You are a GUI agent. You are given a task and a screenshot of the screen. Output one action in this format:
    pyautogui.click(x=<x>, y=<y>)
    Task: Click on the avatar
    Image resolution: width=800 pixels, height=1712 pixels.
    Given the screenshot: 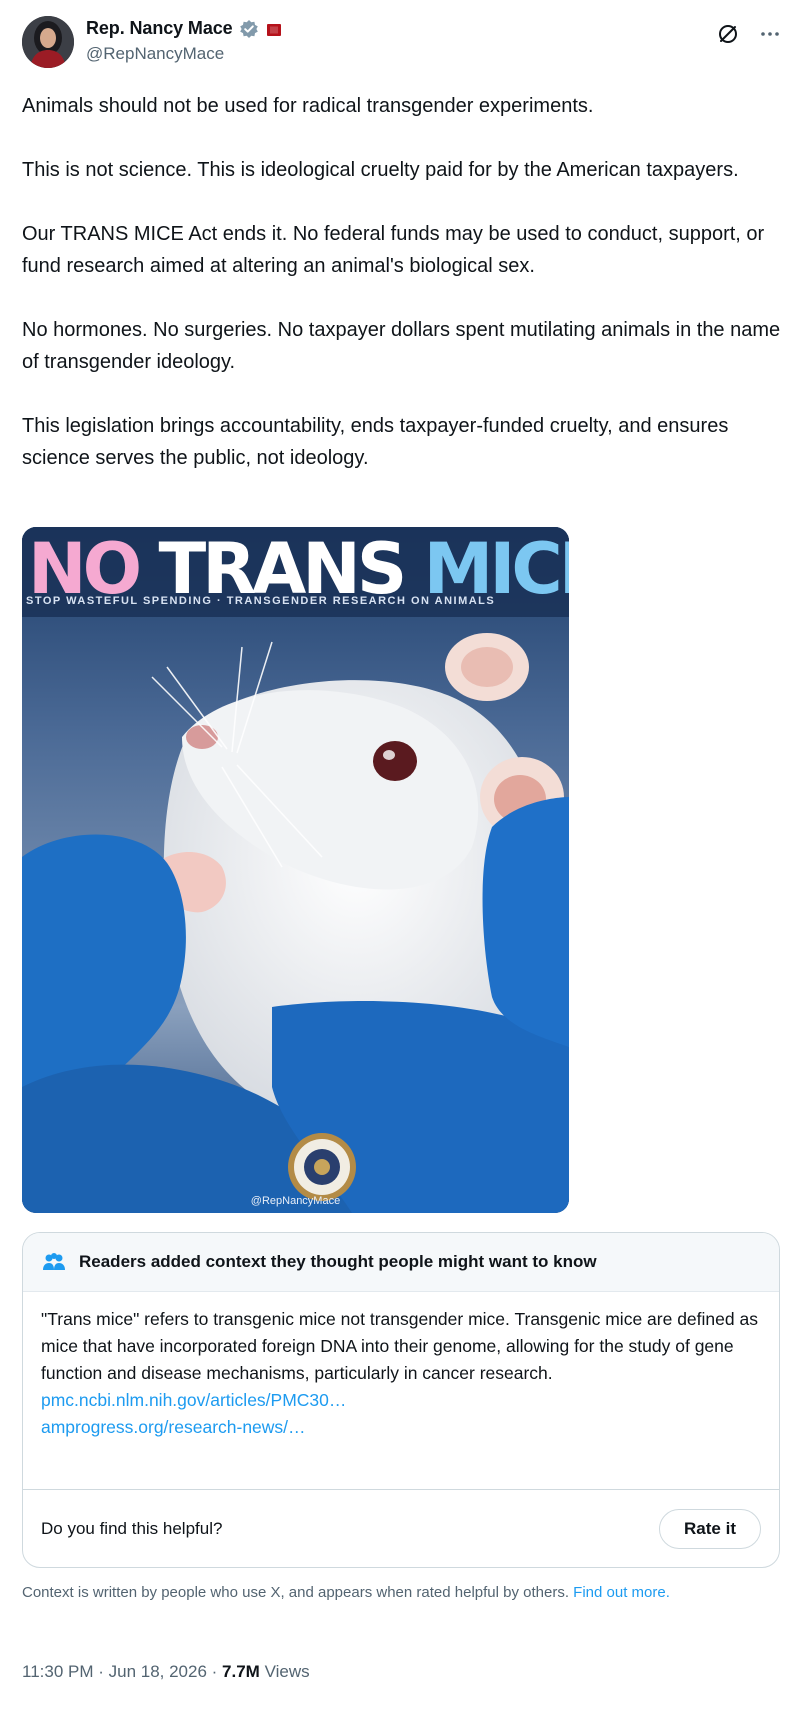 What is the action you would take?
    pyautogui.click(x=48, y=42)
    